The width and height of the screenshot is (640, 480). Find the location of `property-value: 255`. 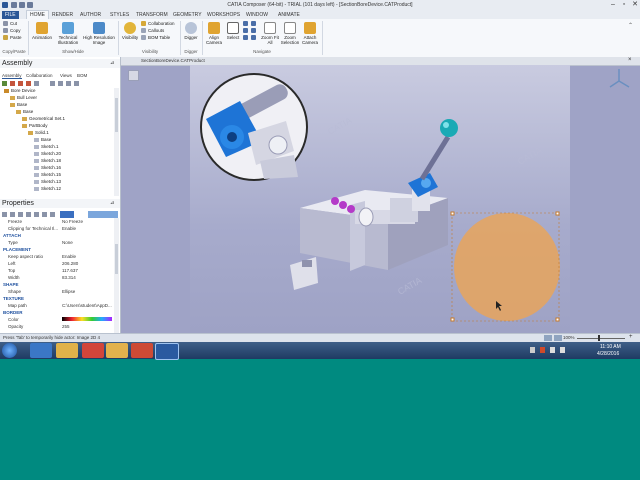

property-value: 255 is located at coordinates (66, 326).